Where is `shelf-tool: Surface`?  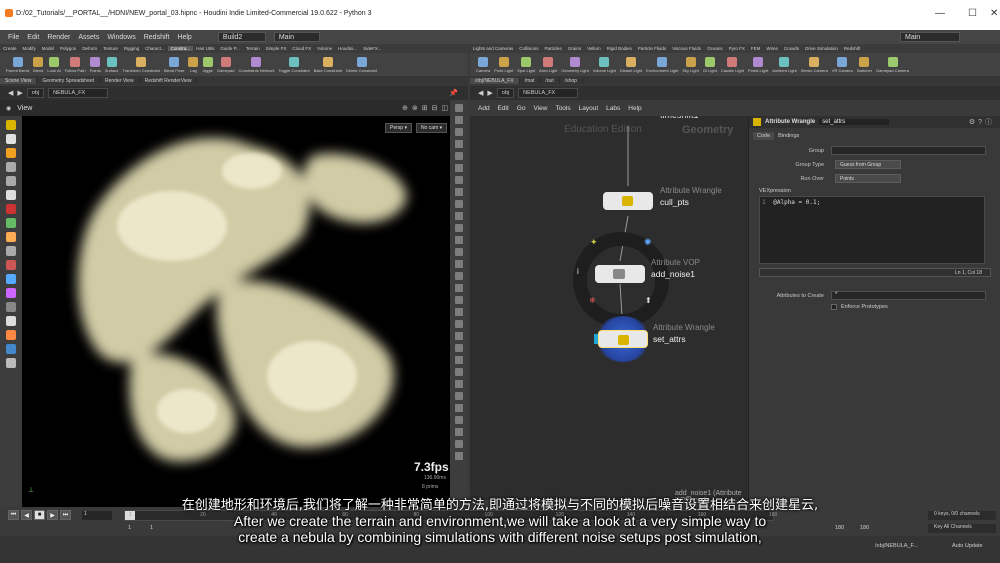 shelf-tool: Surface is located at coordinates (112, 64).